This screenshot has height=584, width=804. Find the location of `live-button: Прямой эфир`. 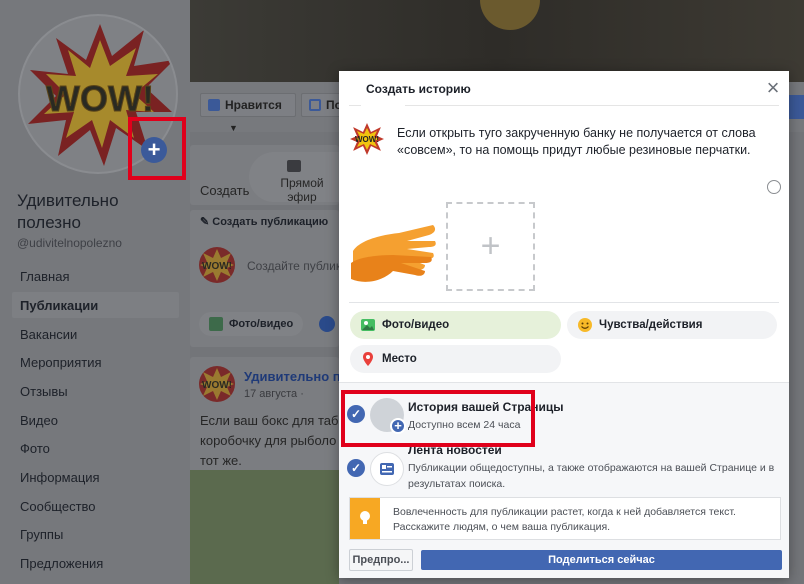

live-button: Прямой эфир is located at coordinates (294, 178).